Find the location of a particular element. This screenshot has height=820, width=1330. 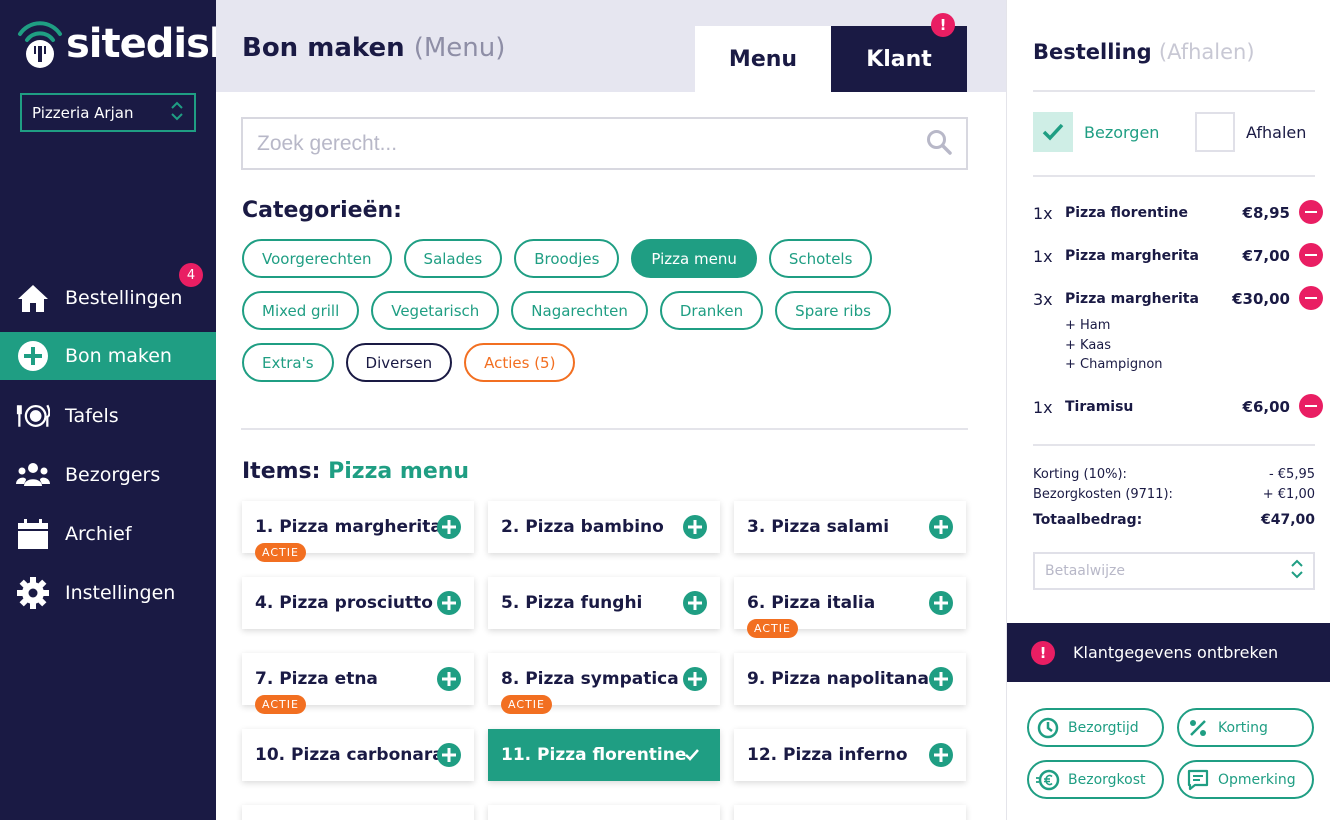

nav-item-bon-maken: Bon maken is located at coordinates (108, 356).